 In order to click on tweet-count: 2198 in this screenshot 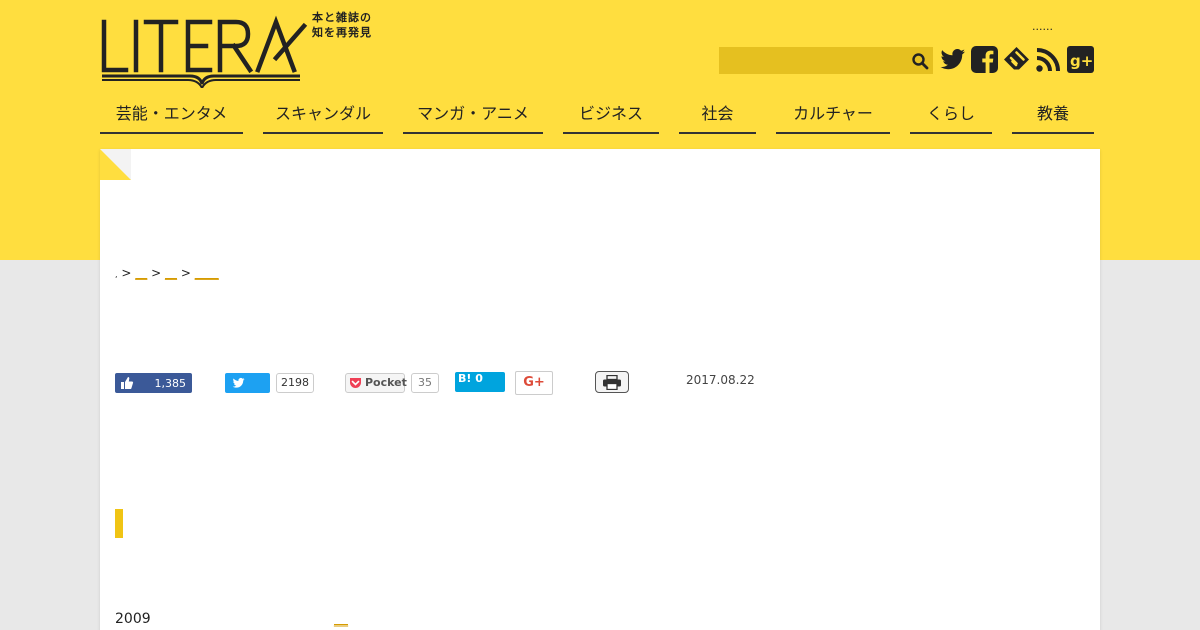, I will do `click(295, 383)`.